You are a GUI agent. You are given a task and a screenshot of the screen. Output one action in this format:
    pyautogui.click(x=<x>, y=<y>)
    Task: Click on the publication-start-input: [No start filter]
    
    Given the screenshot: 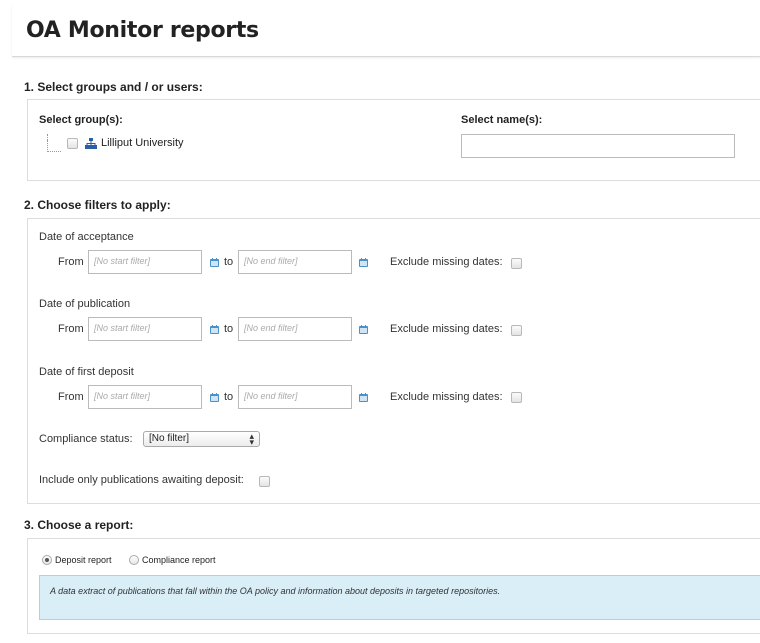 What is the action you would take?
    pyautogui.click(x=145, y=329)
    